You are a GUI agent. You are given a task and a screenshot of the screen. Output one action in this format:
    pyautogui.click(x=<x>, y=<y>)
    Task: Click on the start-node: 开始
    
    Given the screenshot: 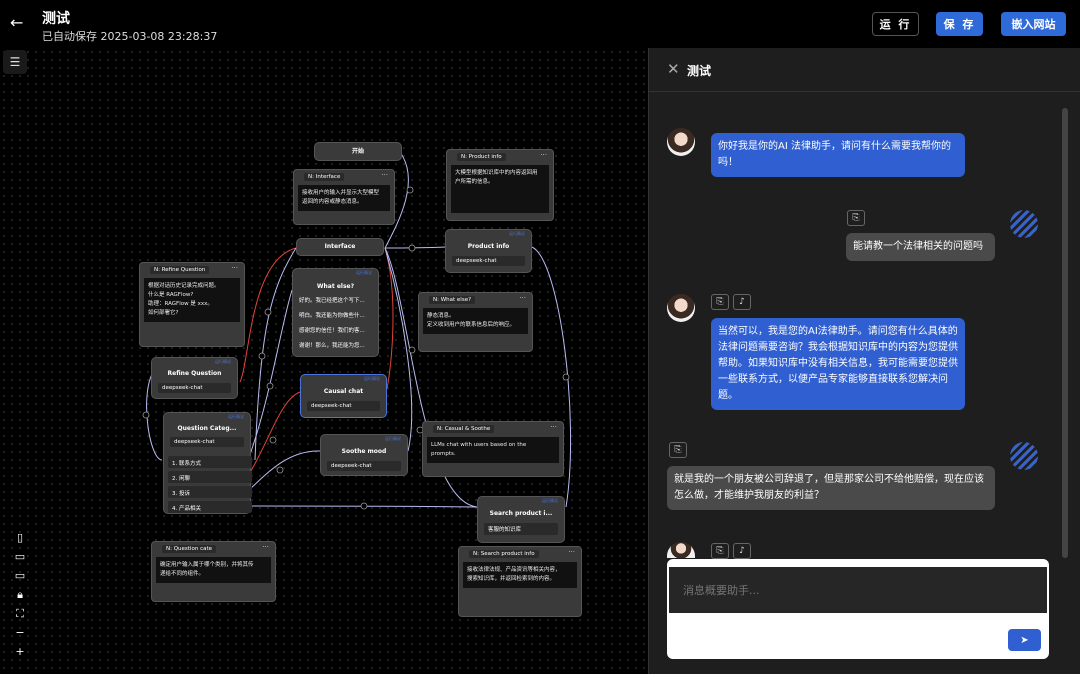 What is the action you would take?
    pyautogui.click(x=358, y=151)
    